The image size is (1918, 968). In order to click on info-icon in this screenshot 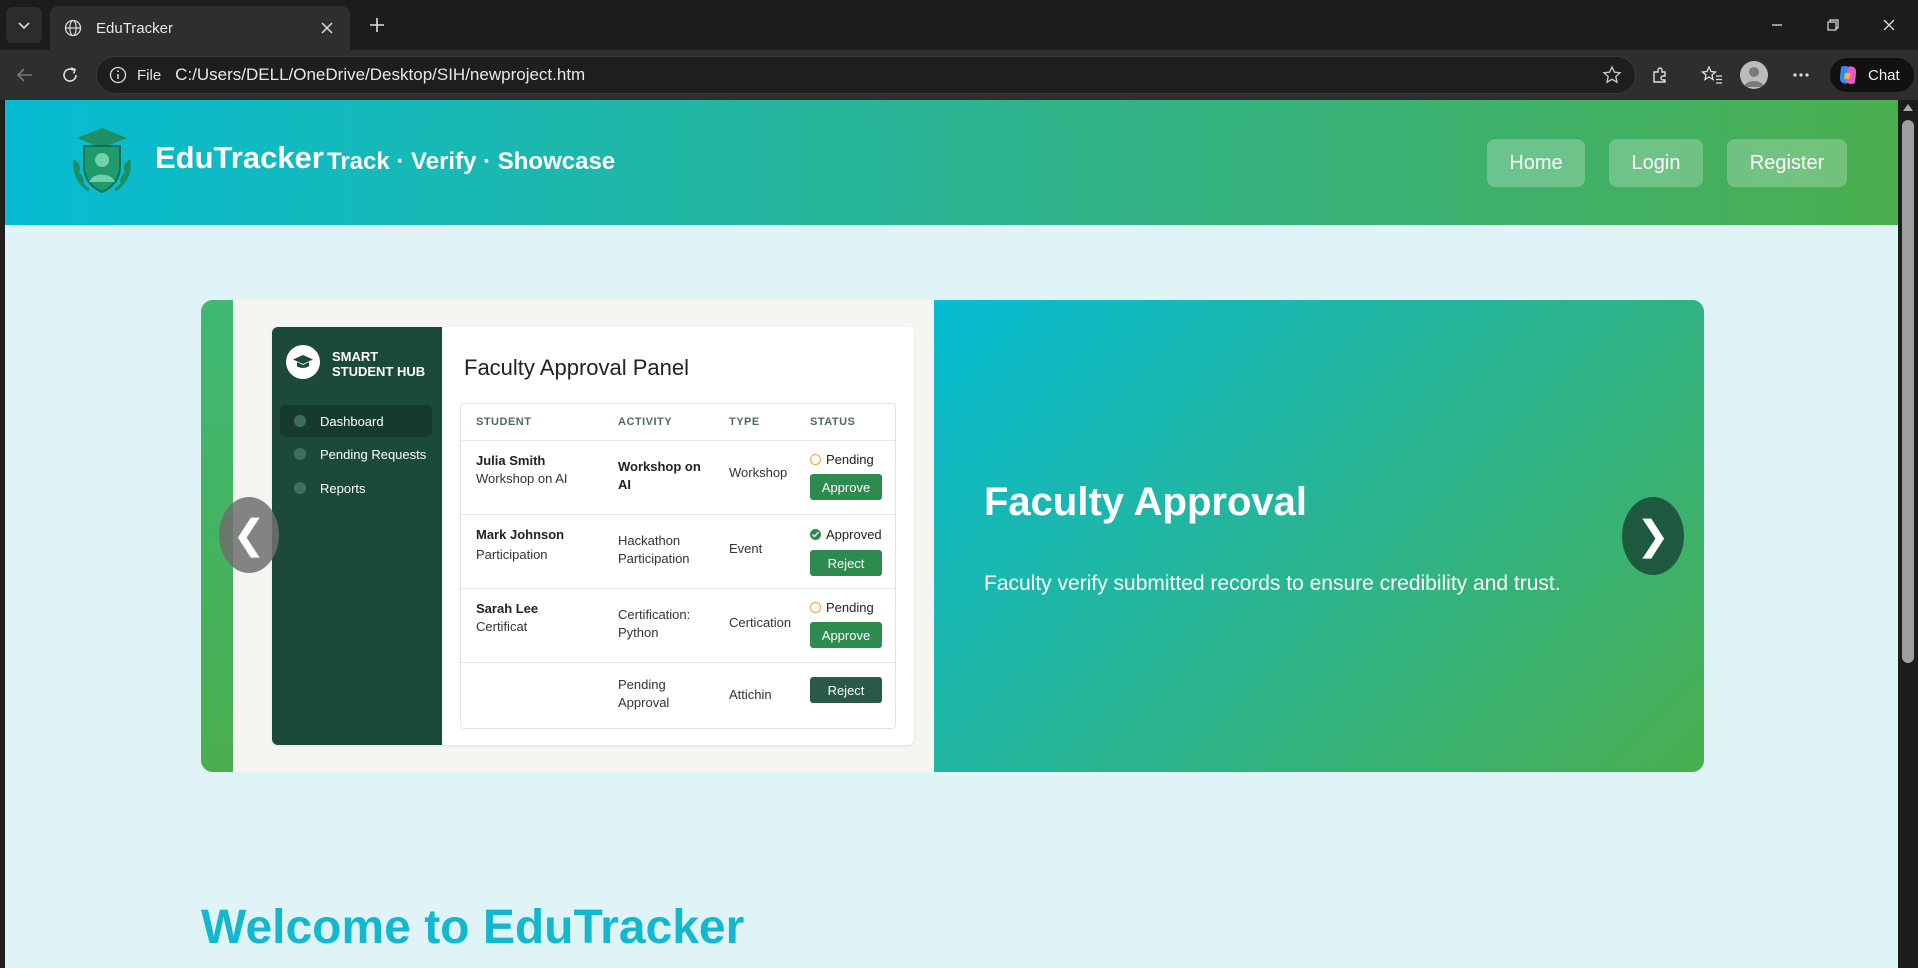, I will do `click(118, 75)`.